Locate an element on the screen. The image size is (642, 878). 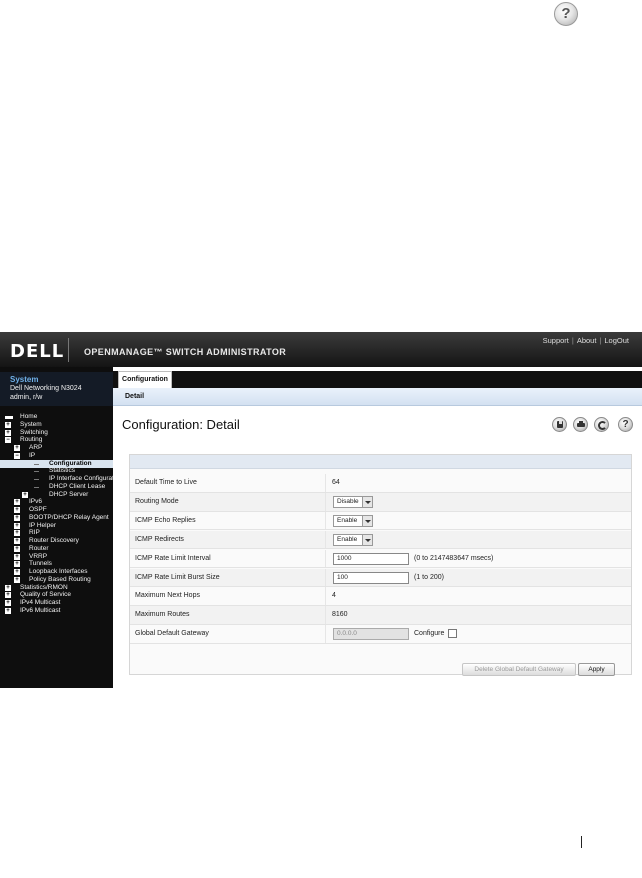
field-label: ICMP Rate Limit Interval is located at coordinates (173, 558).